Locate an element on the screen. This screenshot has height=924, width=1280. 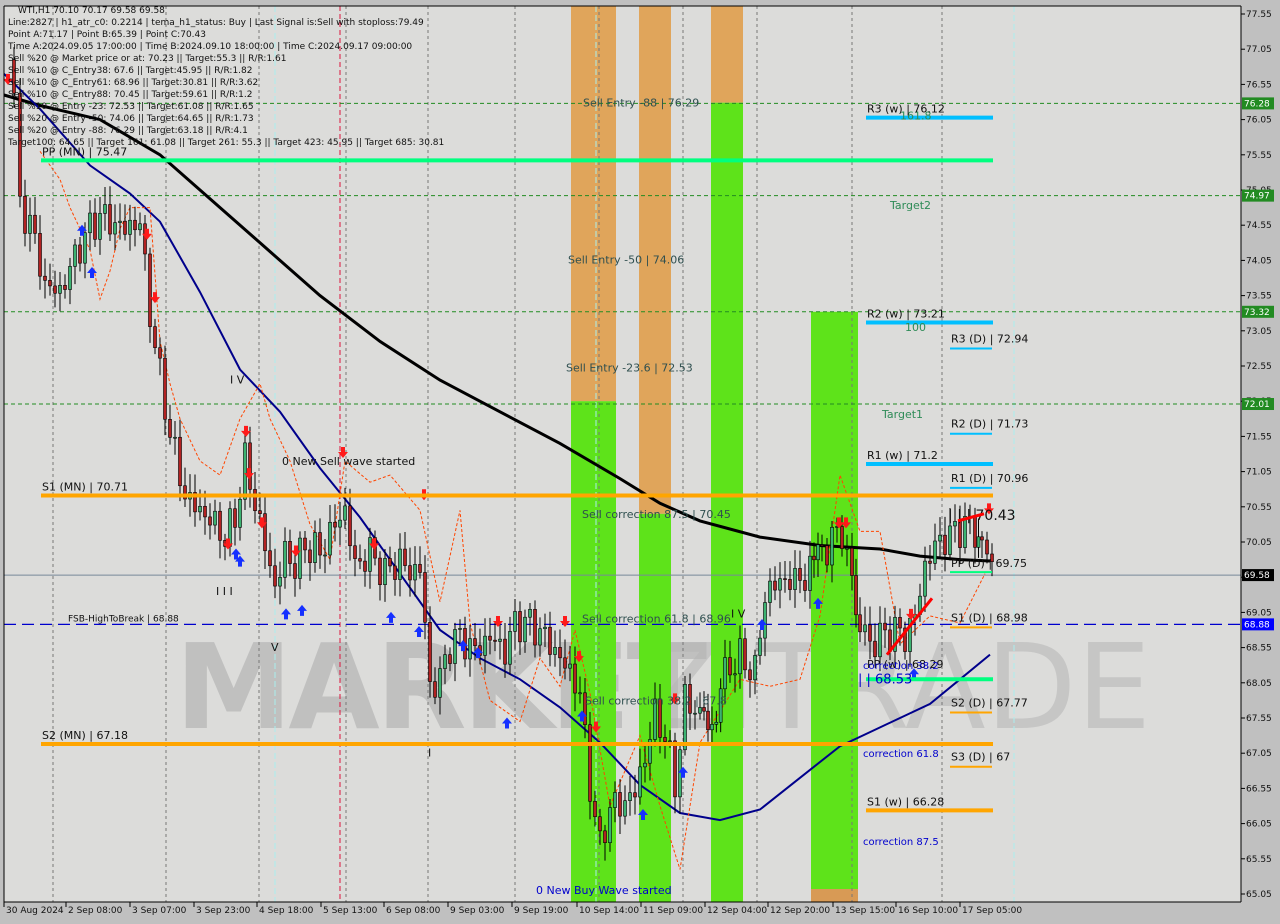
zone-footer is located at coordinates (834, 895).